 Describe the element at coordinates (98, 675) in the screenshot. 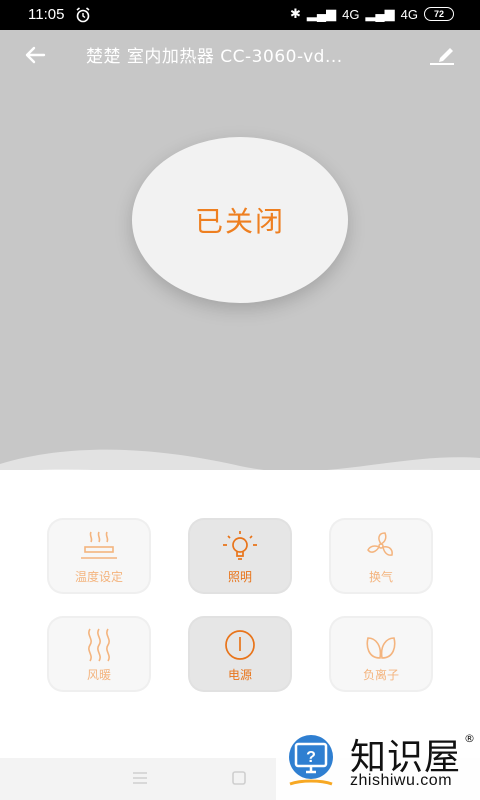

I see `tile-label: 风暖` at that location.